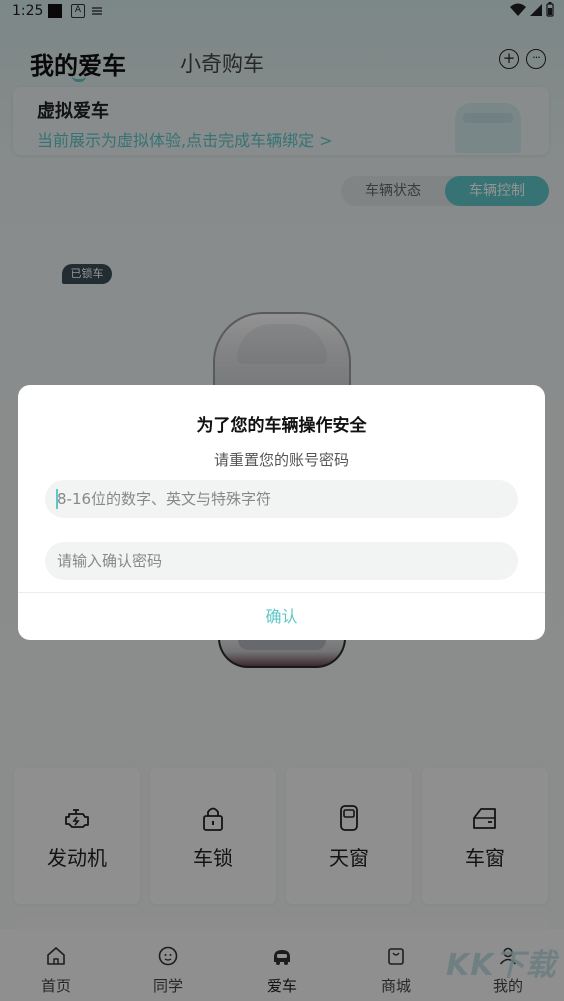  Describe the element at coordinates (281, 426) in the screenshot. I see `dialog-title: 为了您的车辆操作安全` at that location.